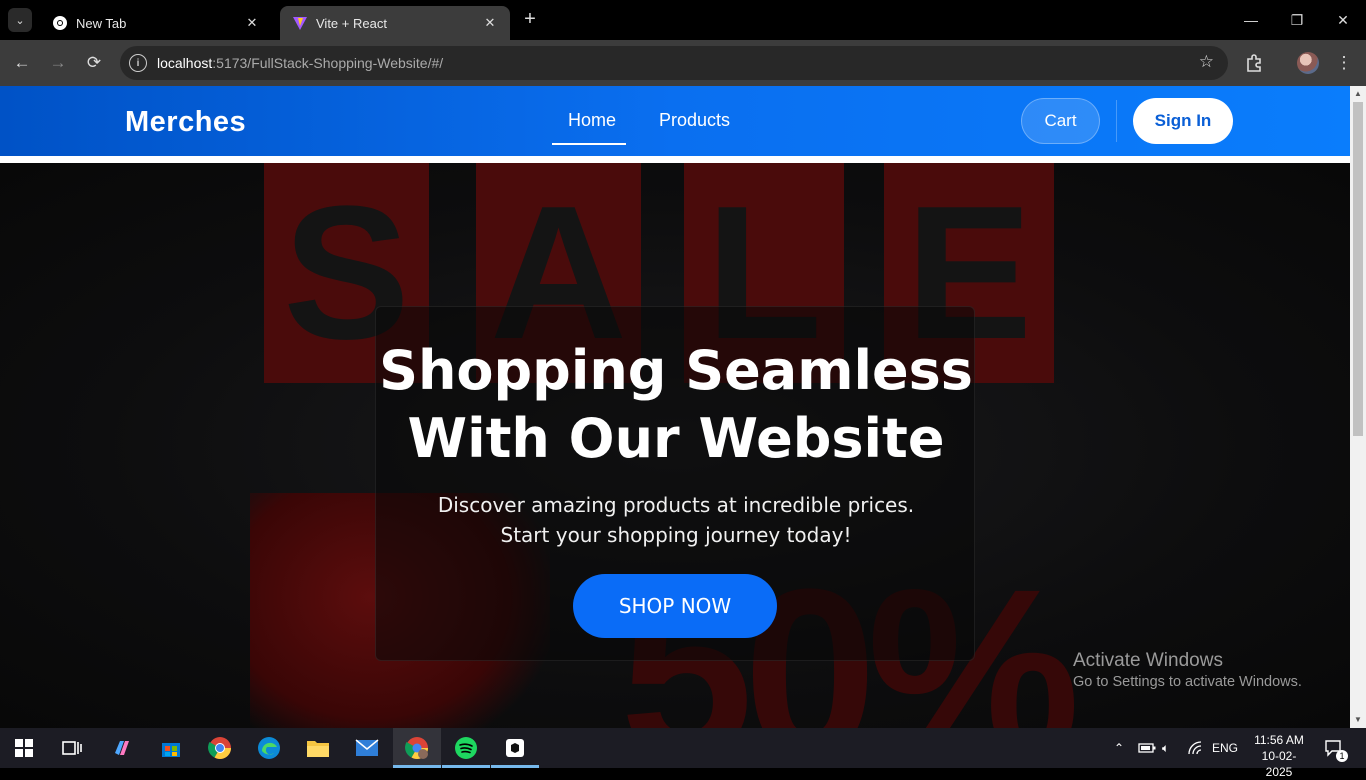  I want to click on copilot-icon, so click(122, 748).